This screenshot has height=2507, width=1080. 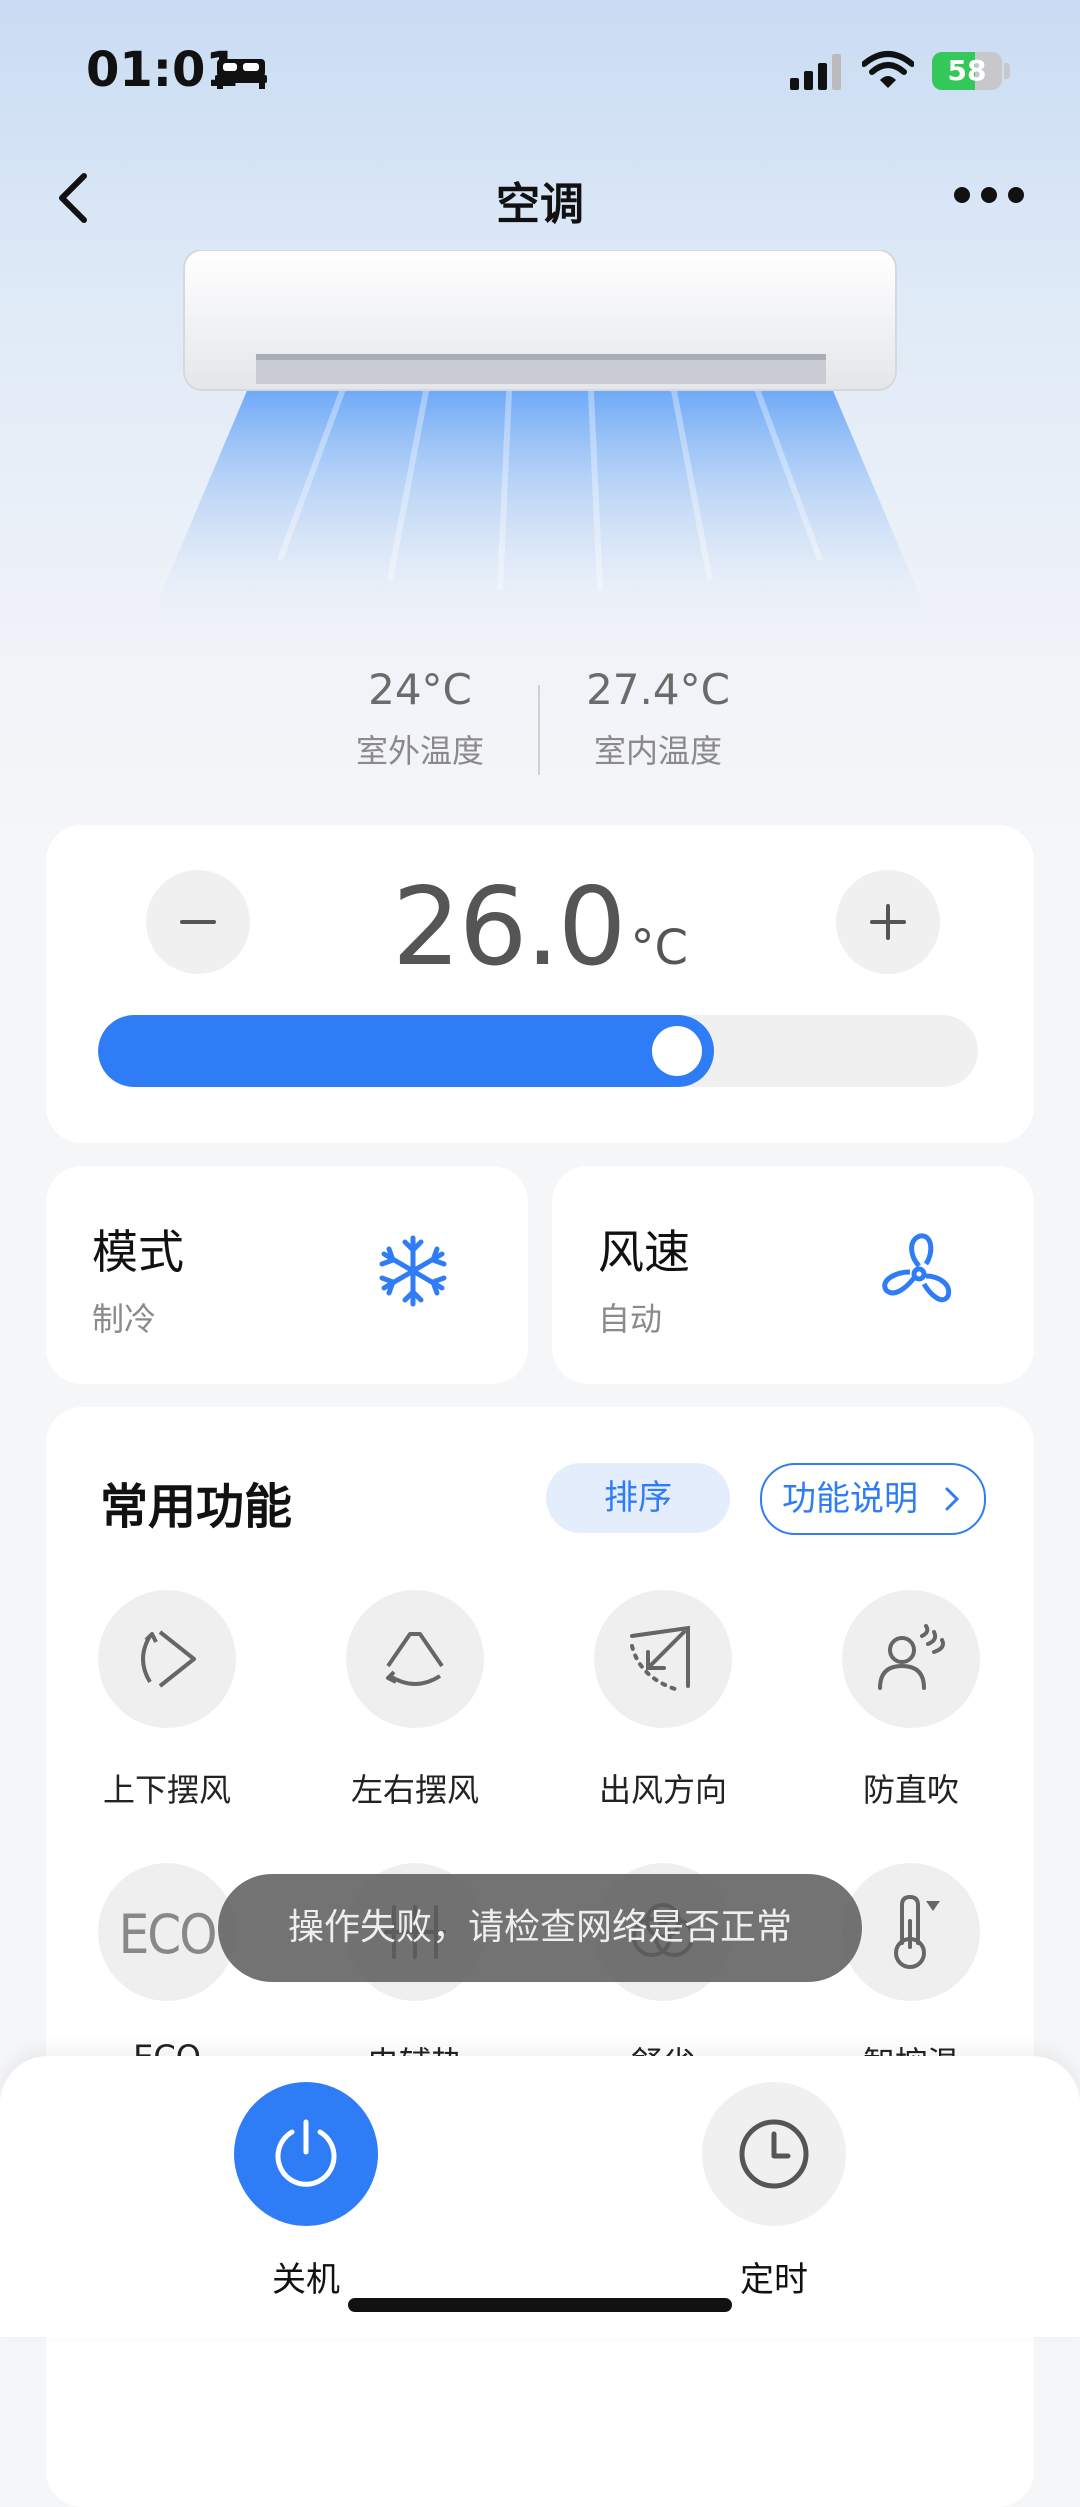 I want to click on battery-level: 58, so click(x=967, y=70).